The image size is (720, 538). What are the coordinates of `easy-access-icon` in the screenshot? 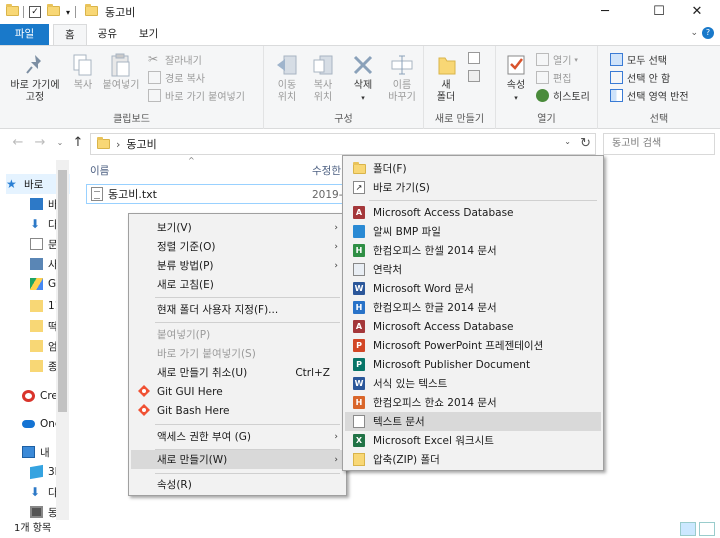 It's located at (474, 76).